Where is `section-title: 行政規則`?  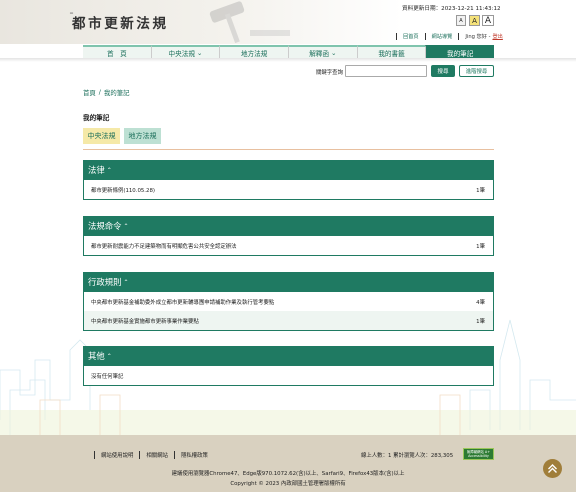 section-title: 行政規則 is located at coordinates (105, 282).